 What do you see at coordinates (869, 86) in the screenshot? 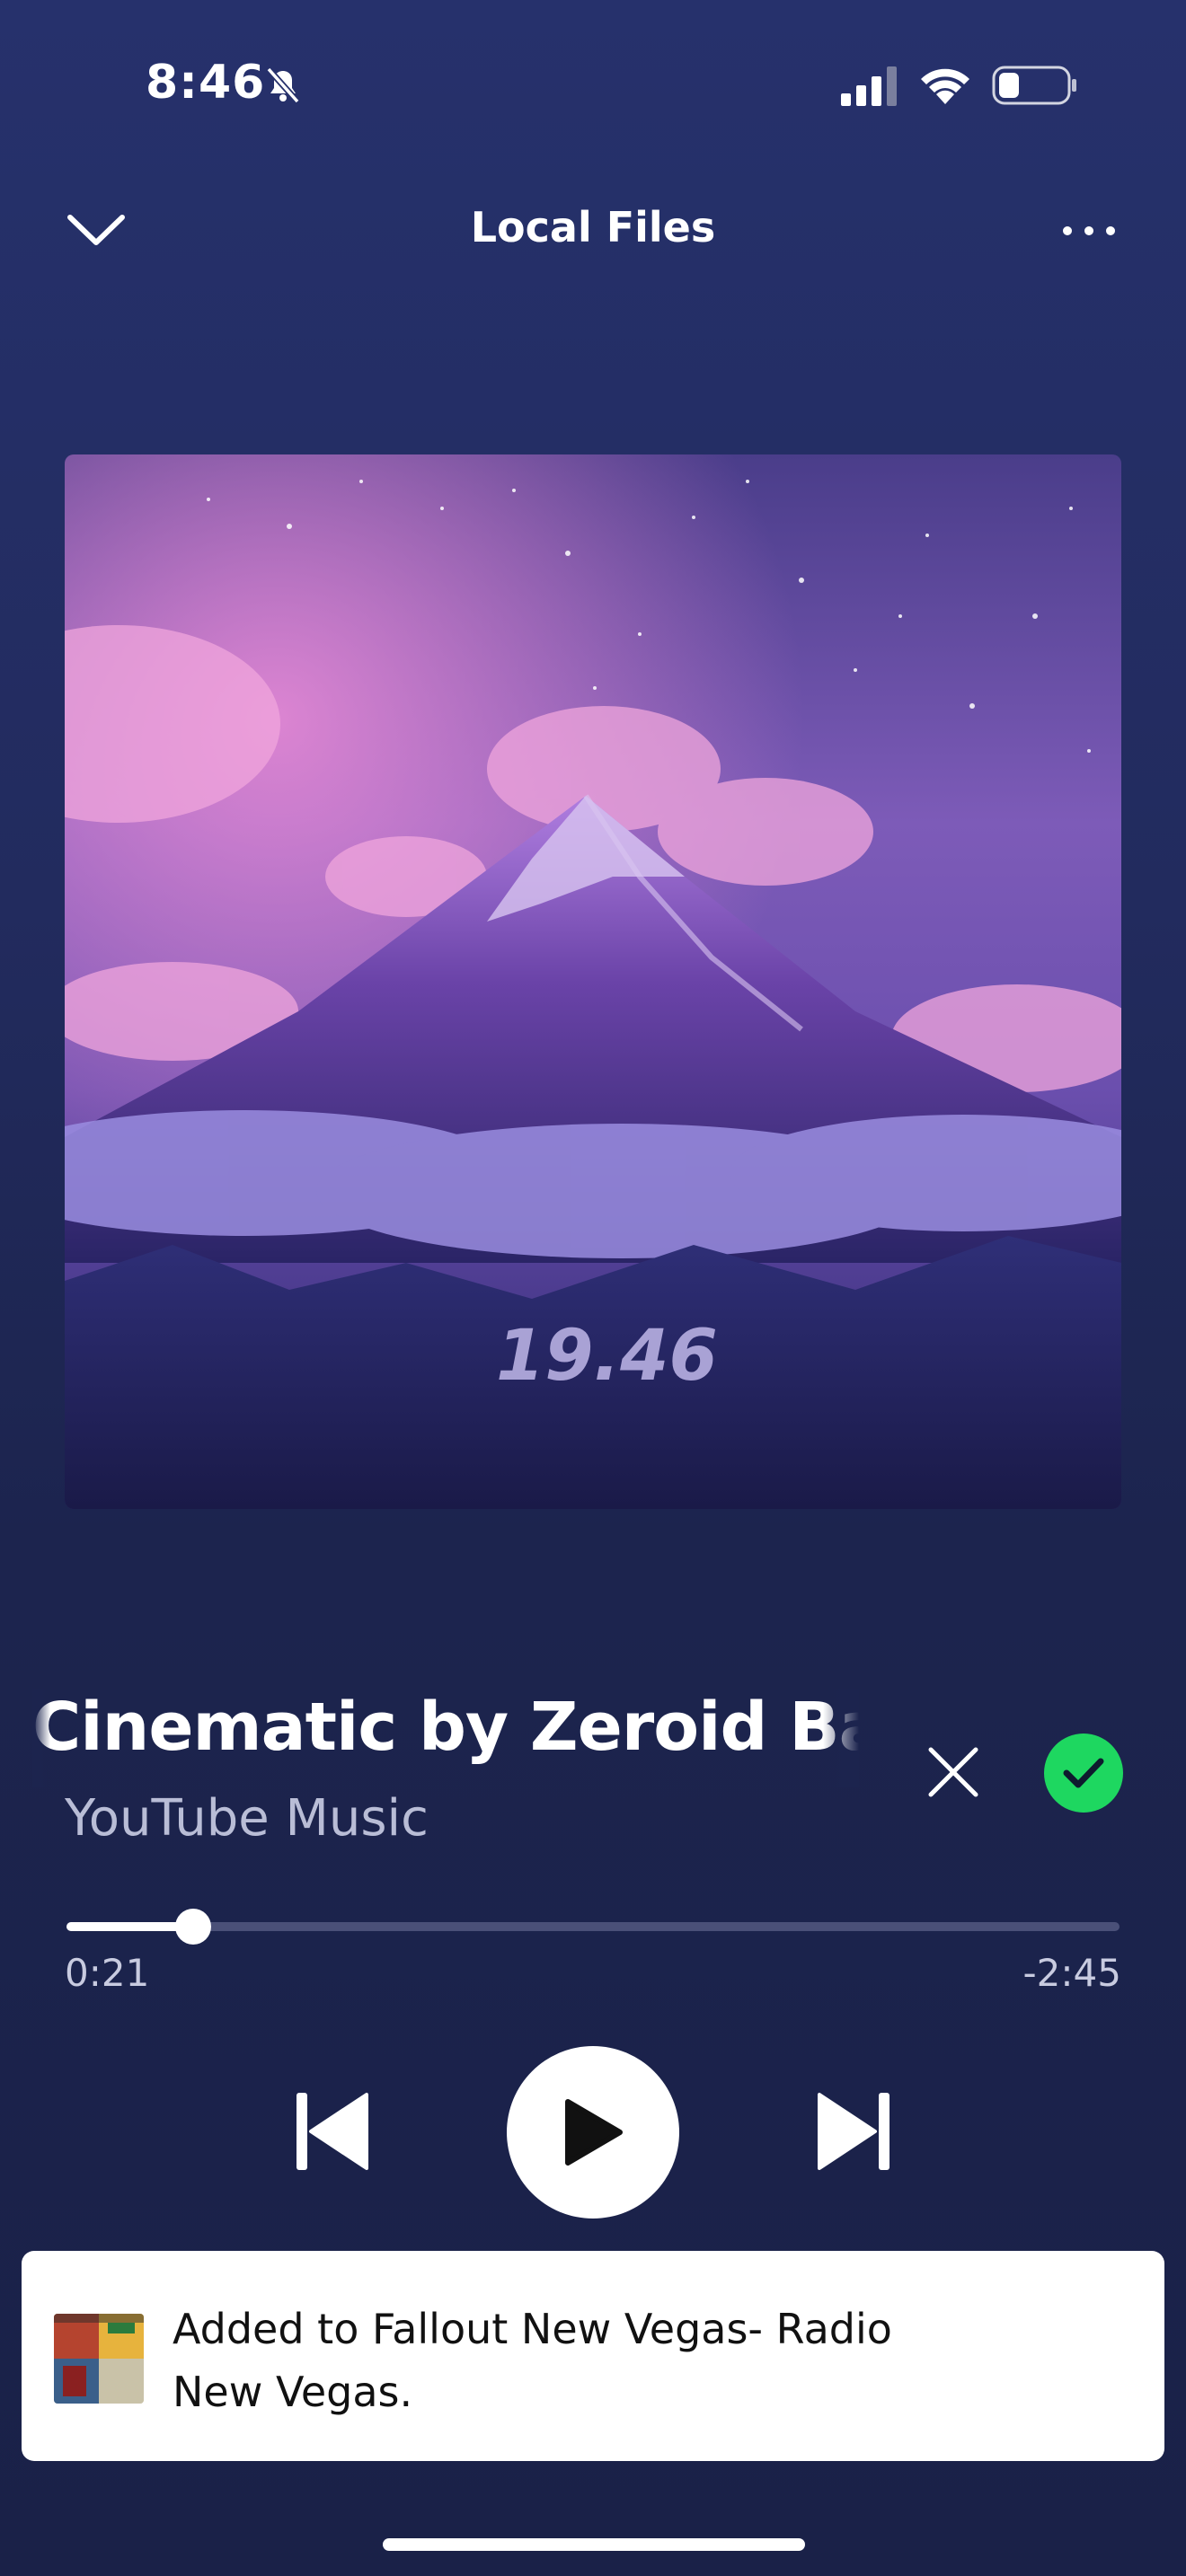
I see `cellular-signal-icon` at bounding box center [869, 86].